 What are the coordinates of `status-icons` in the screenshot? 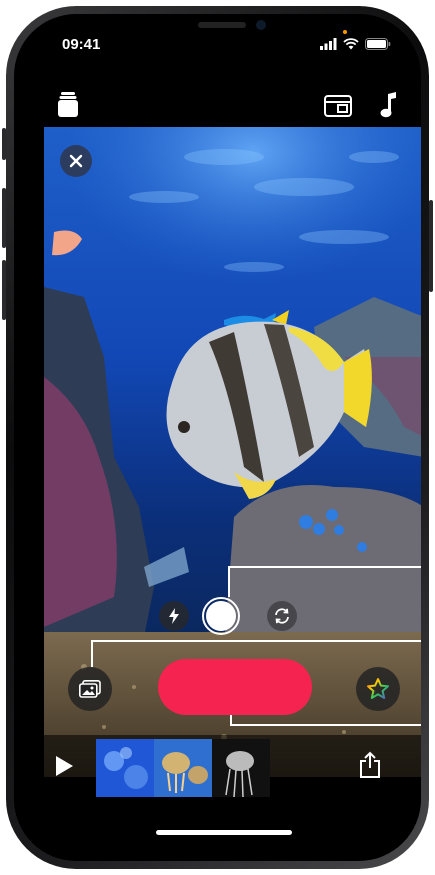 It's located at (355, 44).